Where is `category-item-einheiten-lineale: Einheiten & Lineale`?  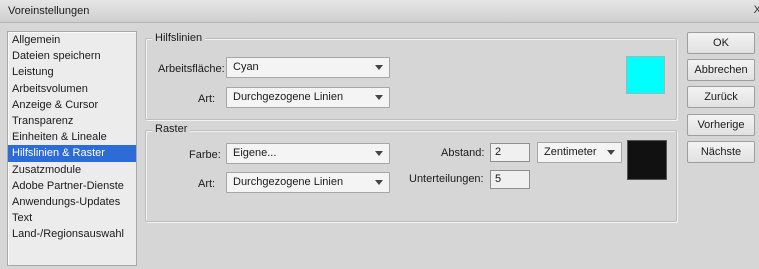
category-item-einheiten-lineale: Einheiten & Lineale is located at coordinates (72, 137).